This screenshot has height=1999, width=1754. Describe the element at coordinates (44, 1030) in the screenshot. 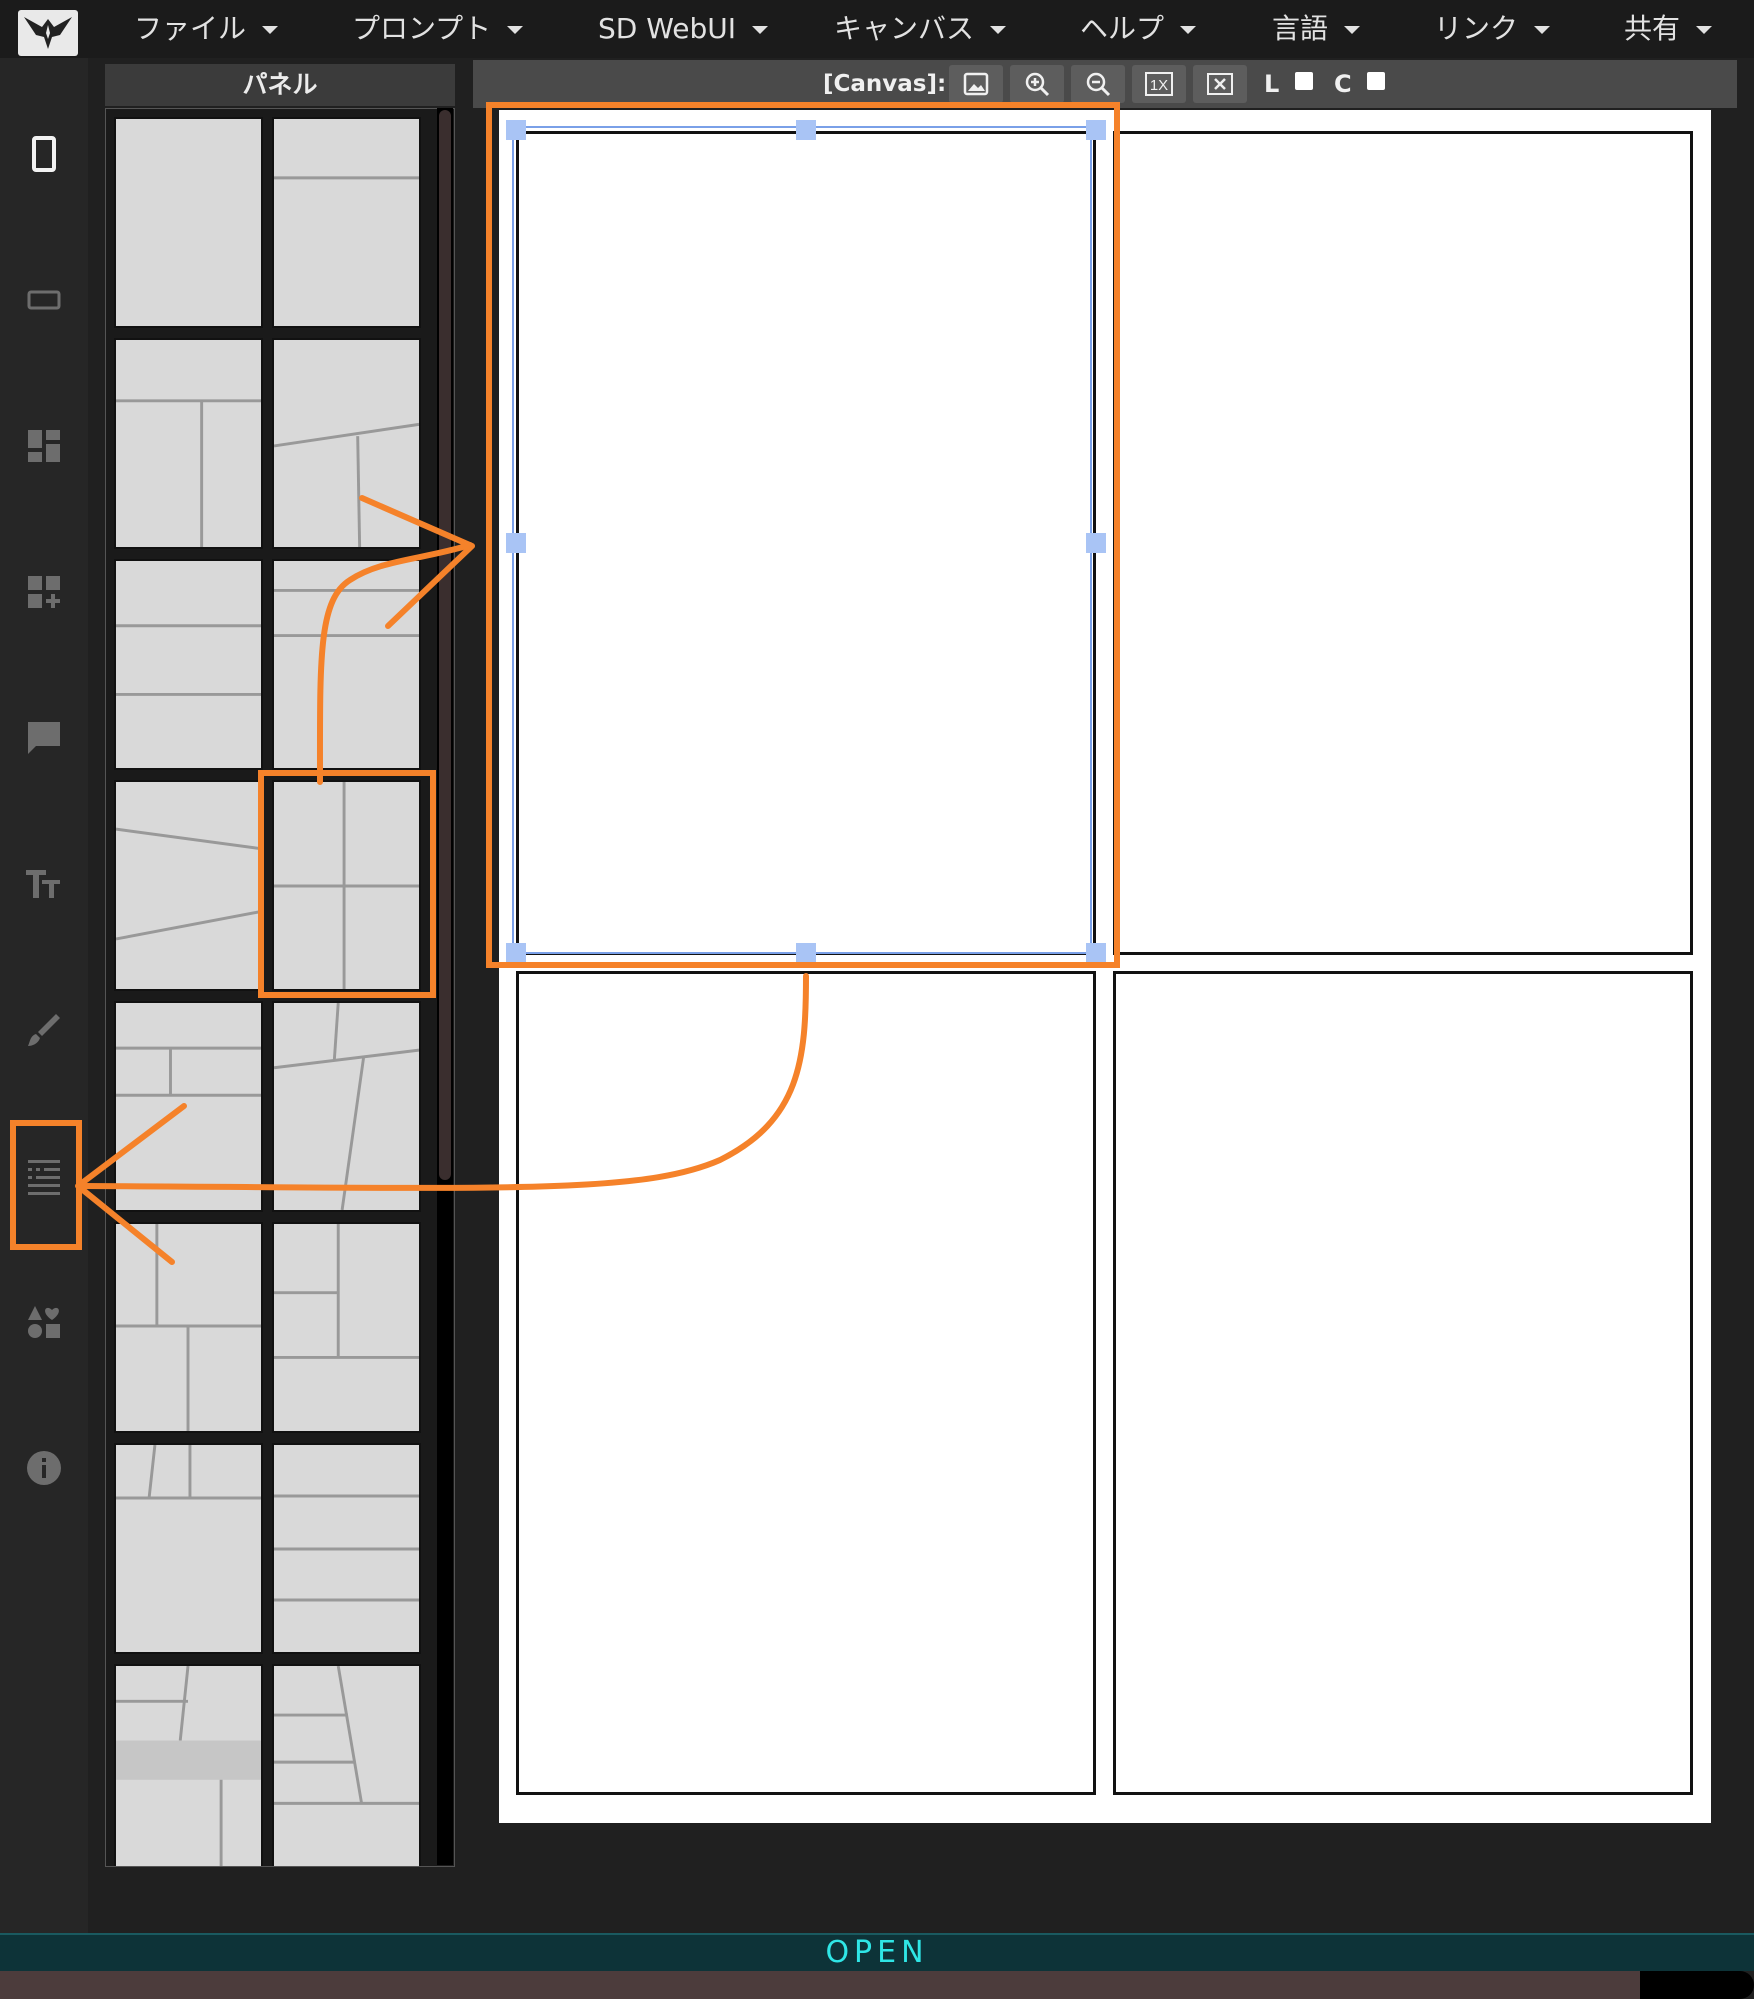

I see `brush-icon` at that location.